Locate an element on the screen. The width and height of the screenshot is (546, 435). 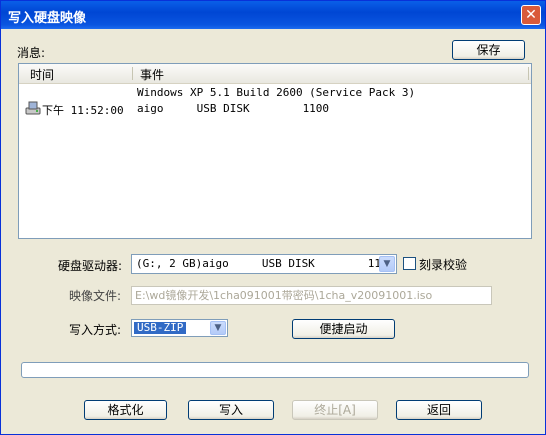
list-item-event: aigo USB DISK 1100 is located at coordinates (233, 108).